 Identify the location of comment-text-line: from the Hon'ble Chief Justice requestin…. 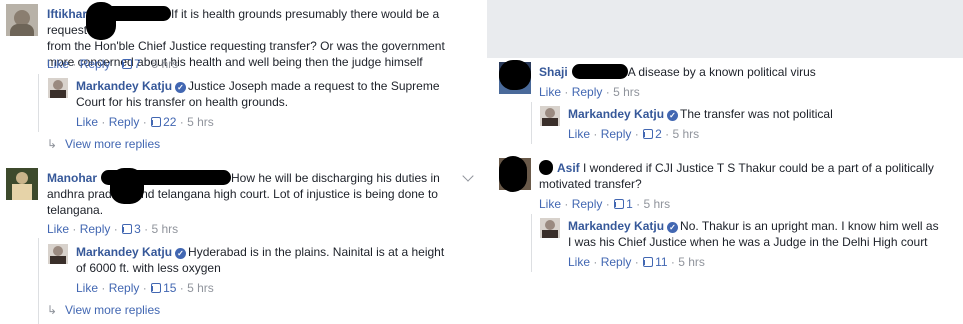
(246, 46).